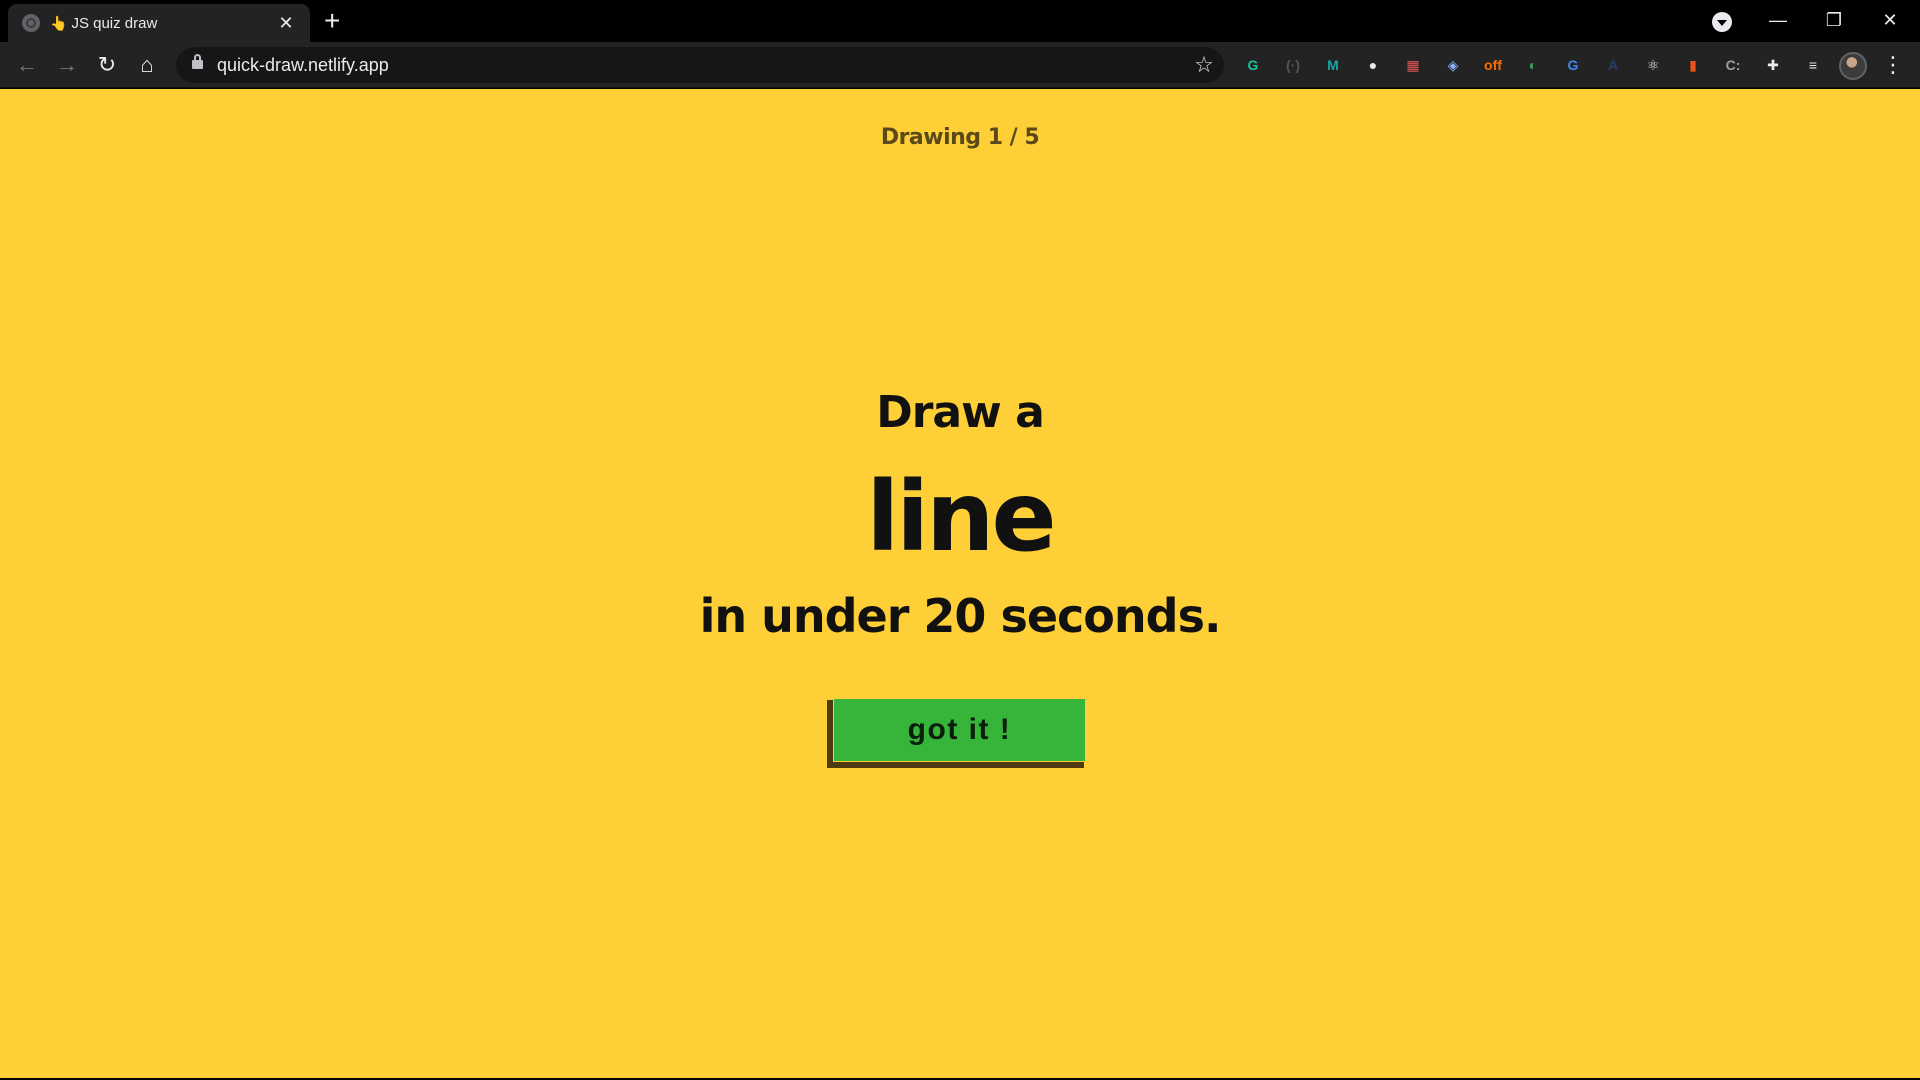  What do you see at coordinates (107, 65) in the screenshot?
I see `reload-button: ↻` at bounding box center [107, 65].